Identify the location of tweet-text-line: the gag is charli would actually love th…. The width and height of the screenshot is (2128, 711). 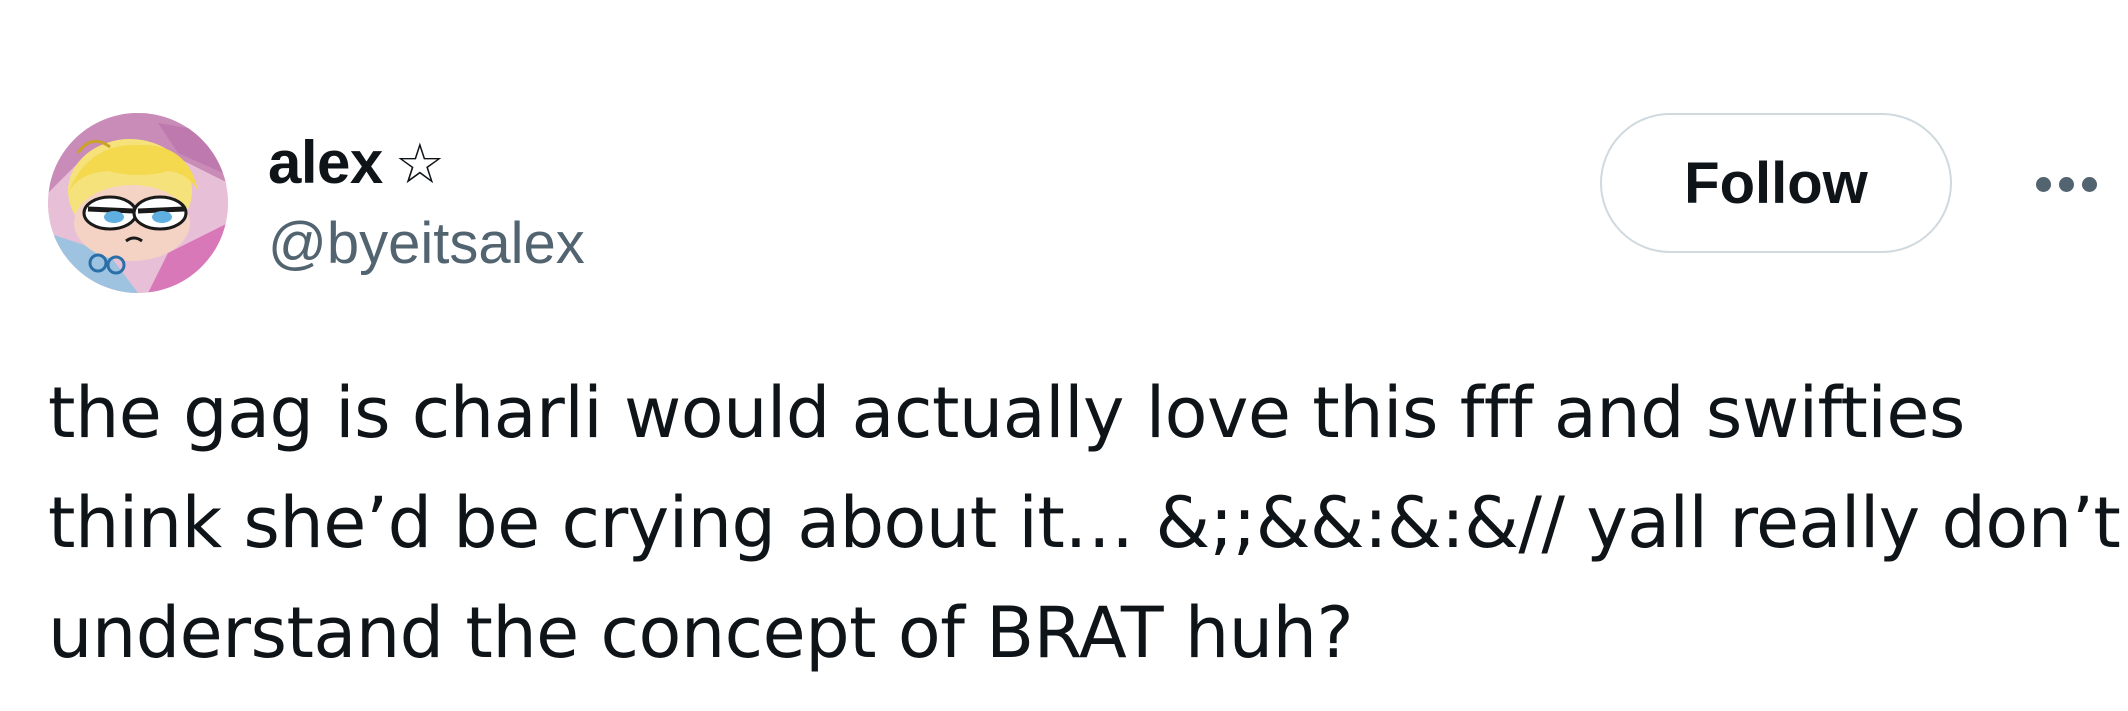
(1006, 413).